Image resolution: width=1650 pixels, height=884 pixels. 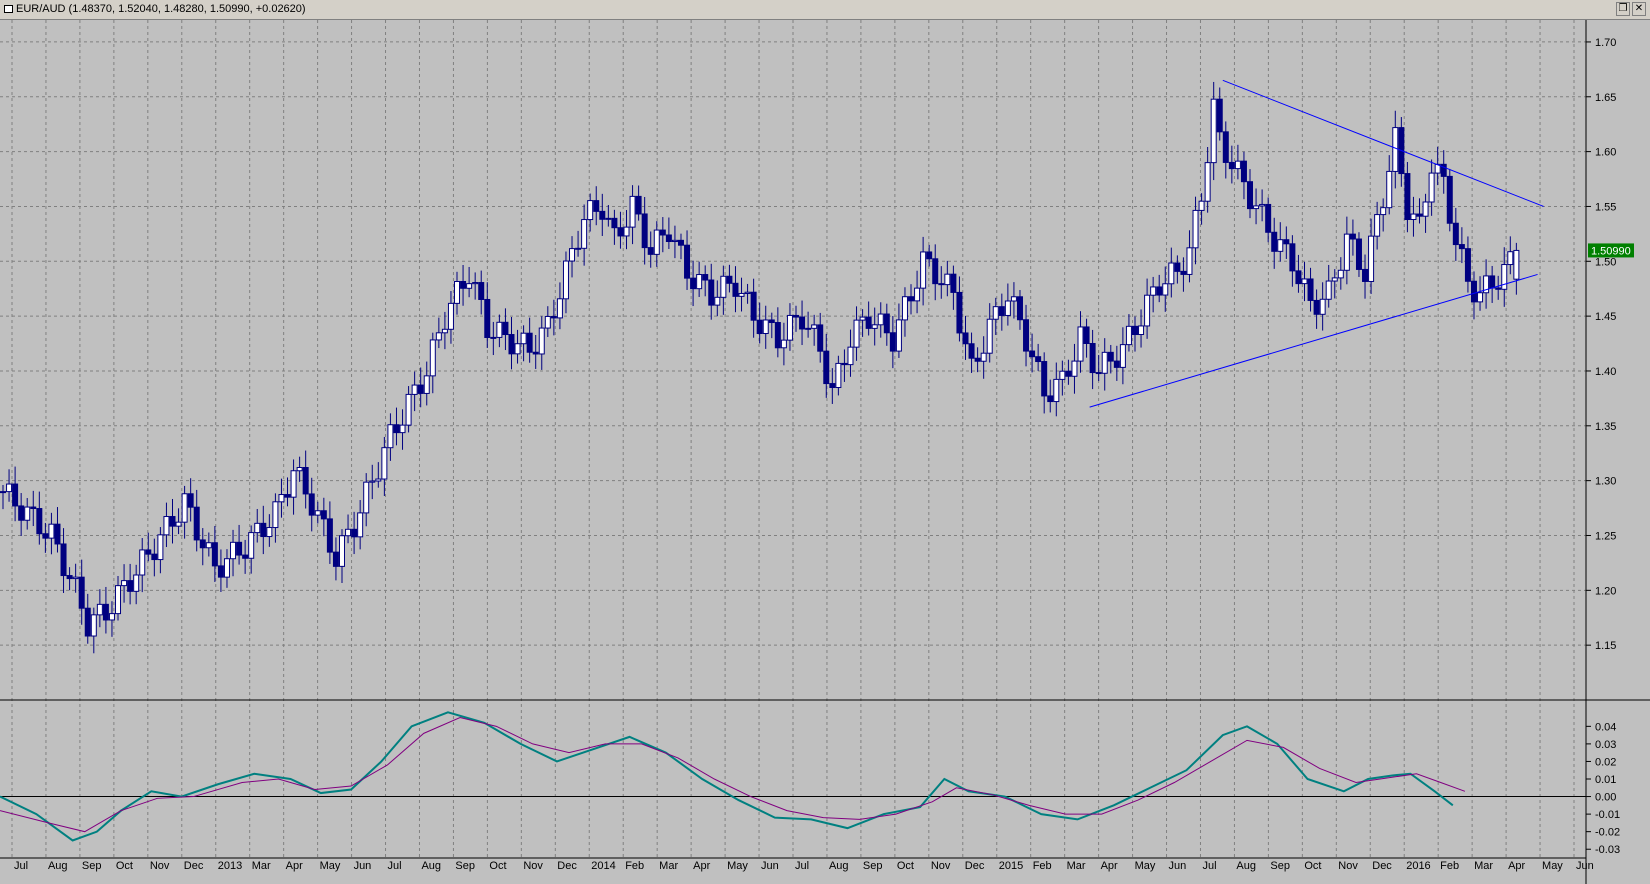 I want to click on oscillator-tick-label: -0.01, so click(x=1607, y=815).